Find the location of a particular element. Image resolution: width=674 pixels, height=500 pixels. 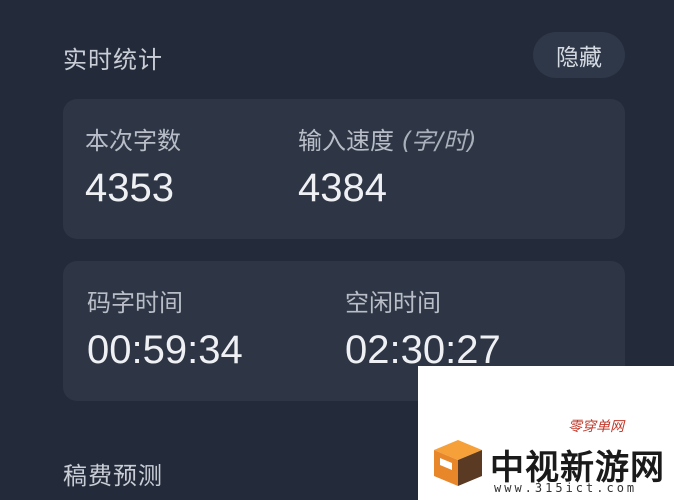

word-count-stat: 本次字数 4353 is located at coordinates (133, 166).